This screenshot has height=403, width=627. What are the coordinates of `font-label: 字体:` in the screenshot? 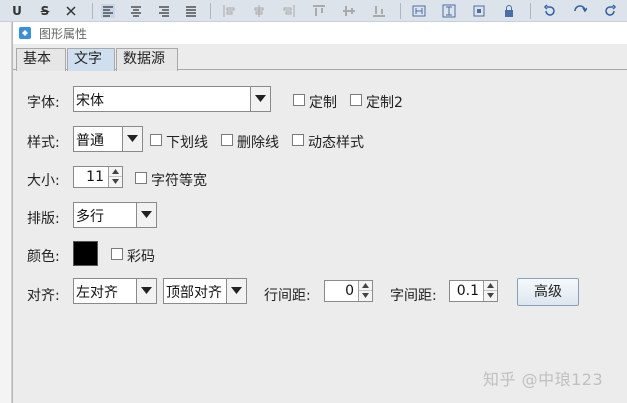 It's located at (43, 103).